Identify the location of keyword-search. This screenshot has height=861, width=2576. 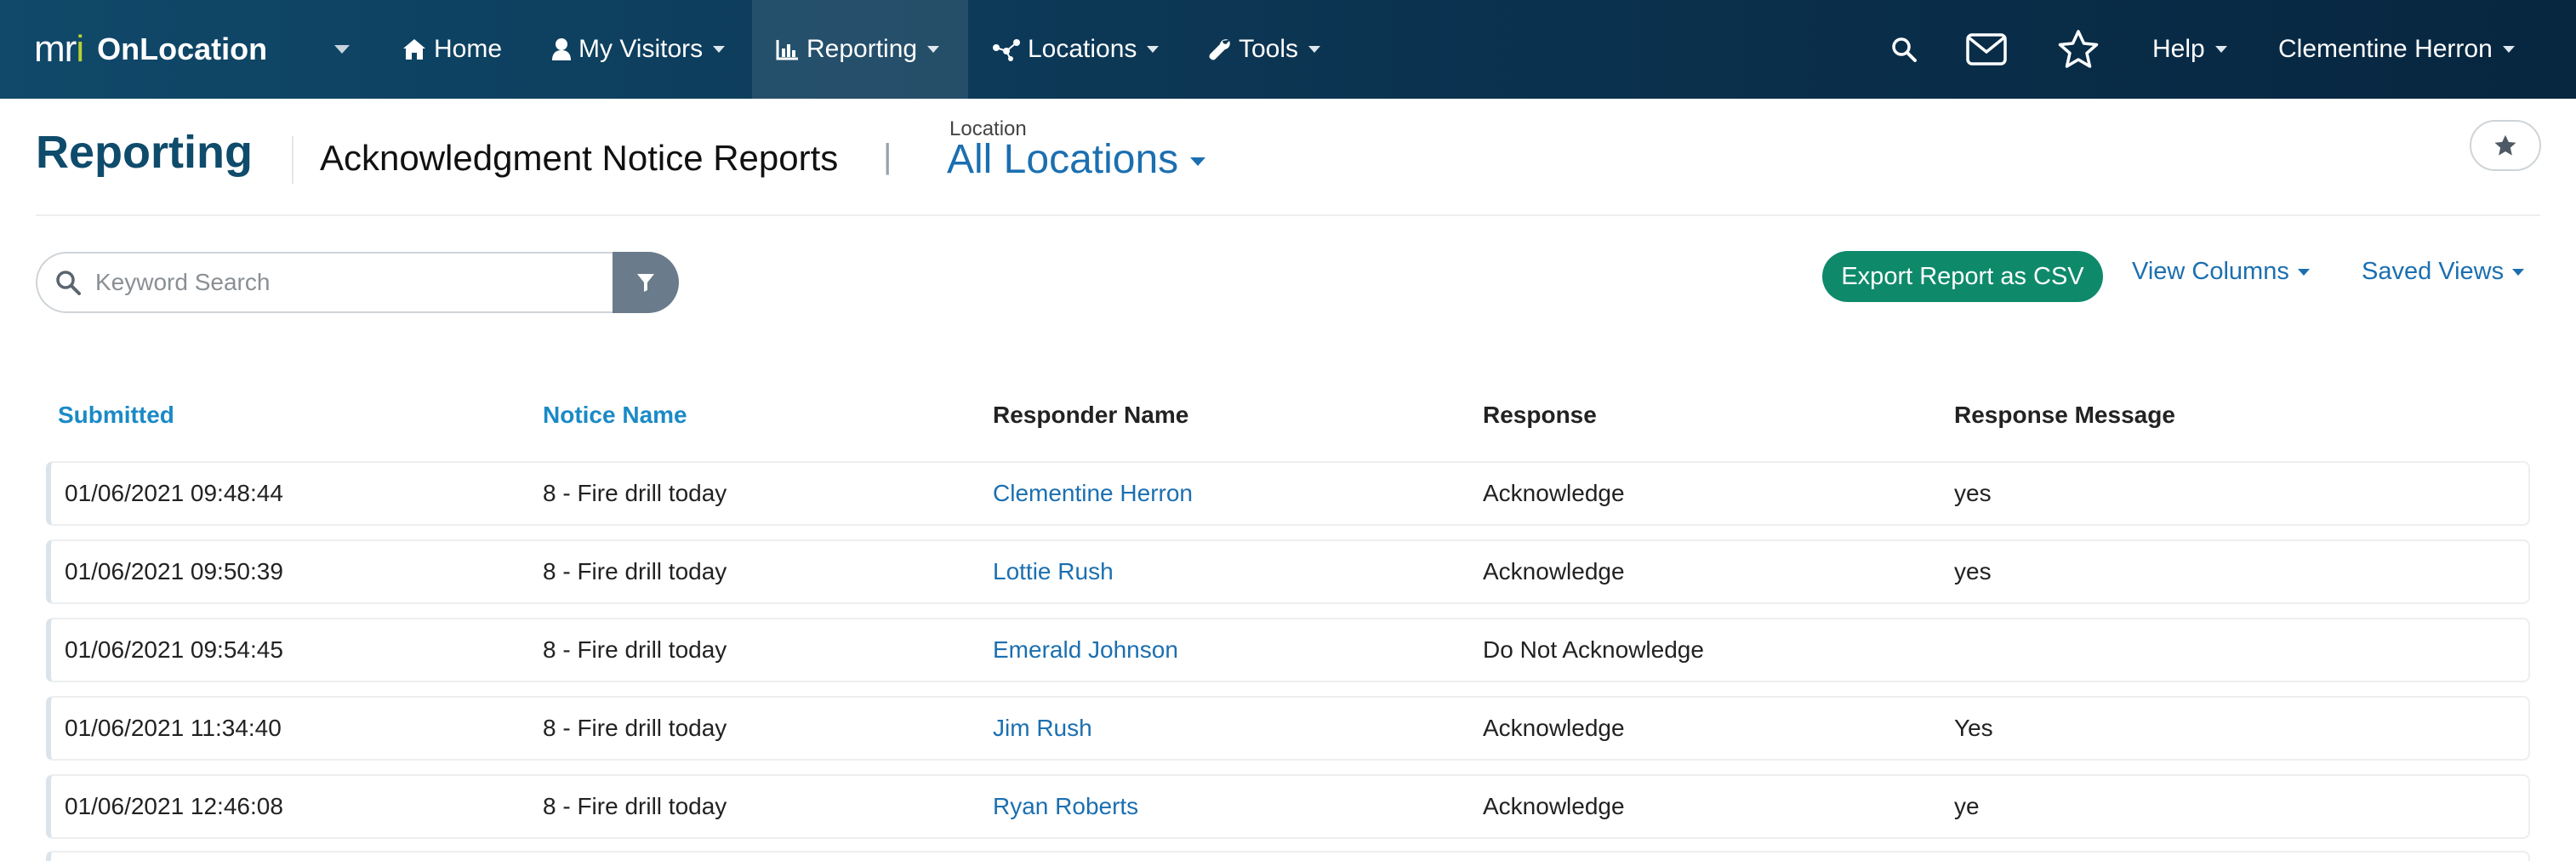
(325, 282).